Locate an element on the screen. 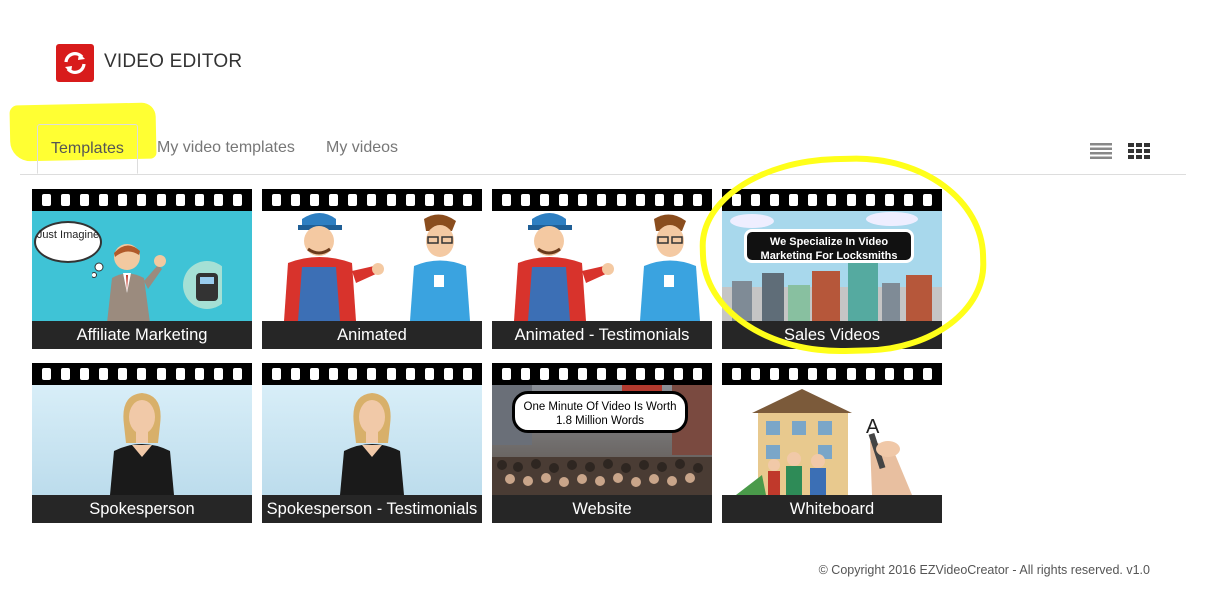  whiteboard-house-illustration: A is located at coordinates (824, 442).